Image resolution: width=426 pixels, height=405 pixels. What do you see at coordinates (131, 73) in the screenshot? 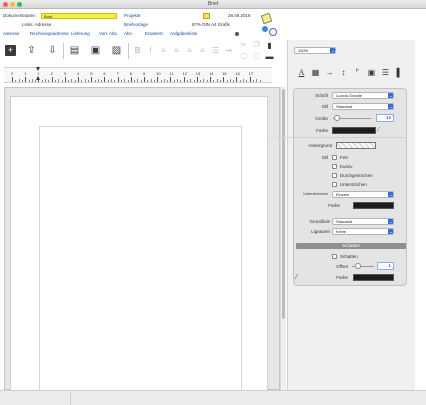
I see `ruler-number: 8` at bounding box center [131, 73].